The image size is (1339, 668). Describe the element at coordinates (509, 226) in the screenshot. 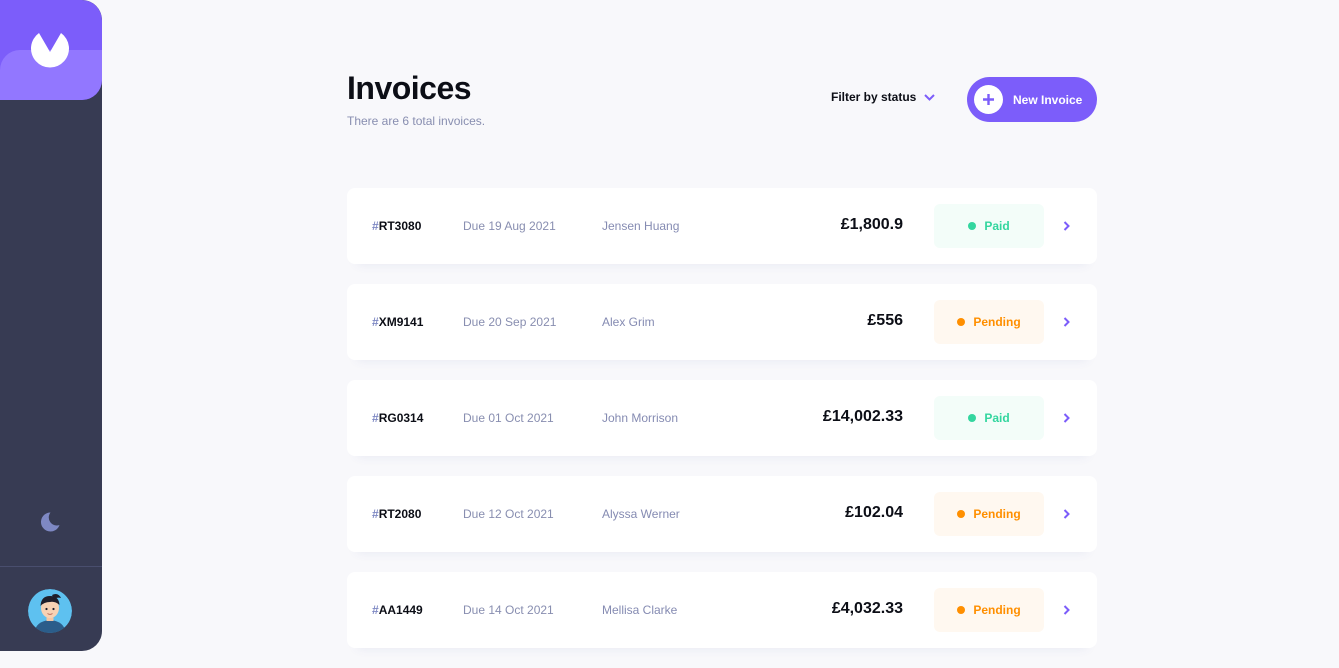

I see `invoice-due-date: Due 19 Aug 2021` at that location.